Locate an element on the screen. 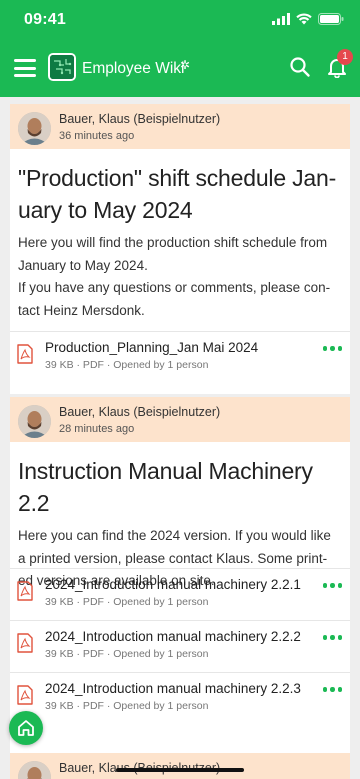 The height and width of the screenshot is (779, 360). battery-icon is located at coordinates (331, 19).